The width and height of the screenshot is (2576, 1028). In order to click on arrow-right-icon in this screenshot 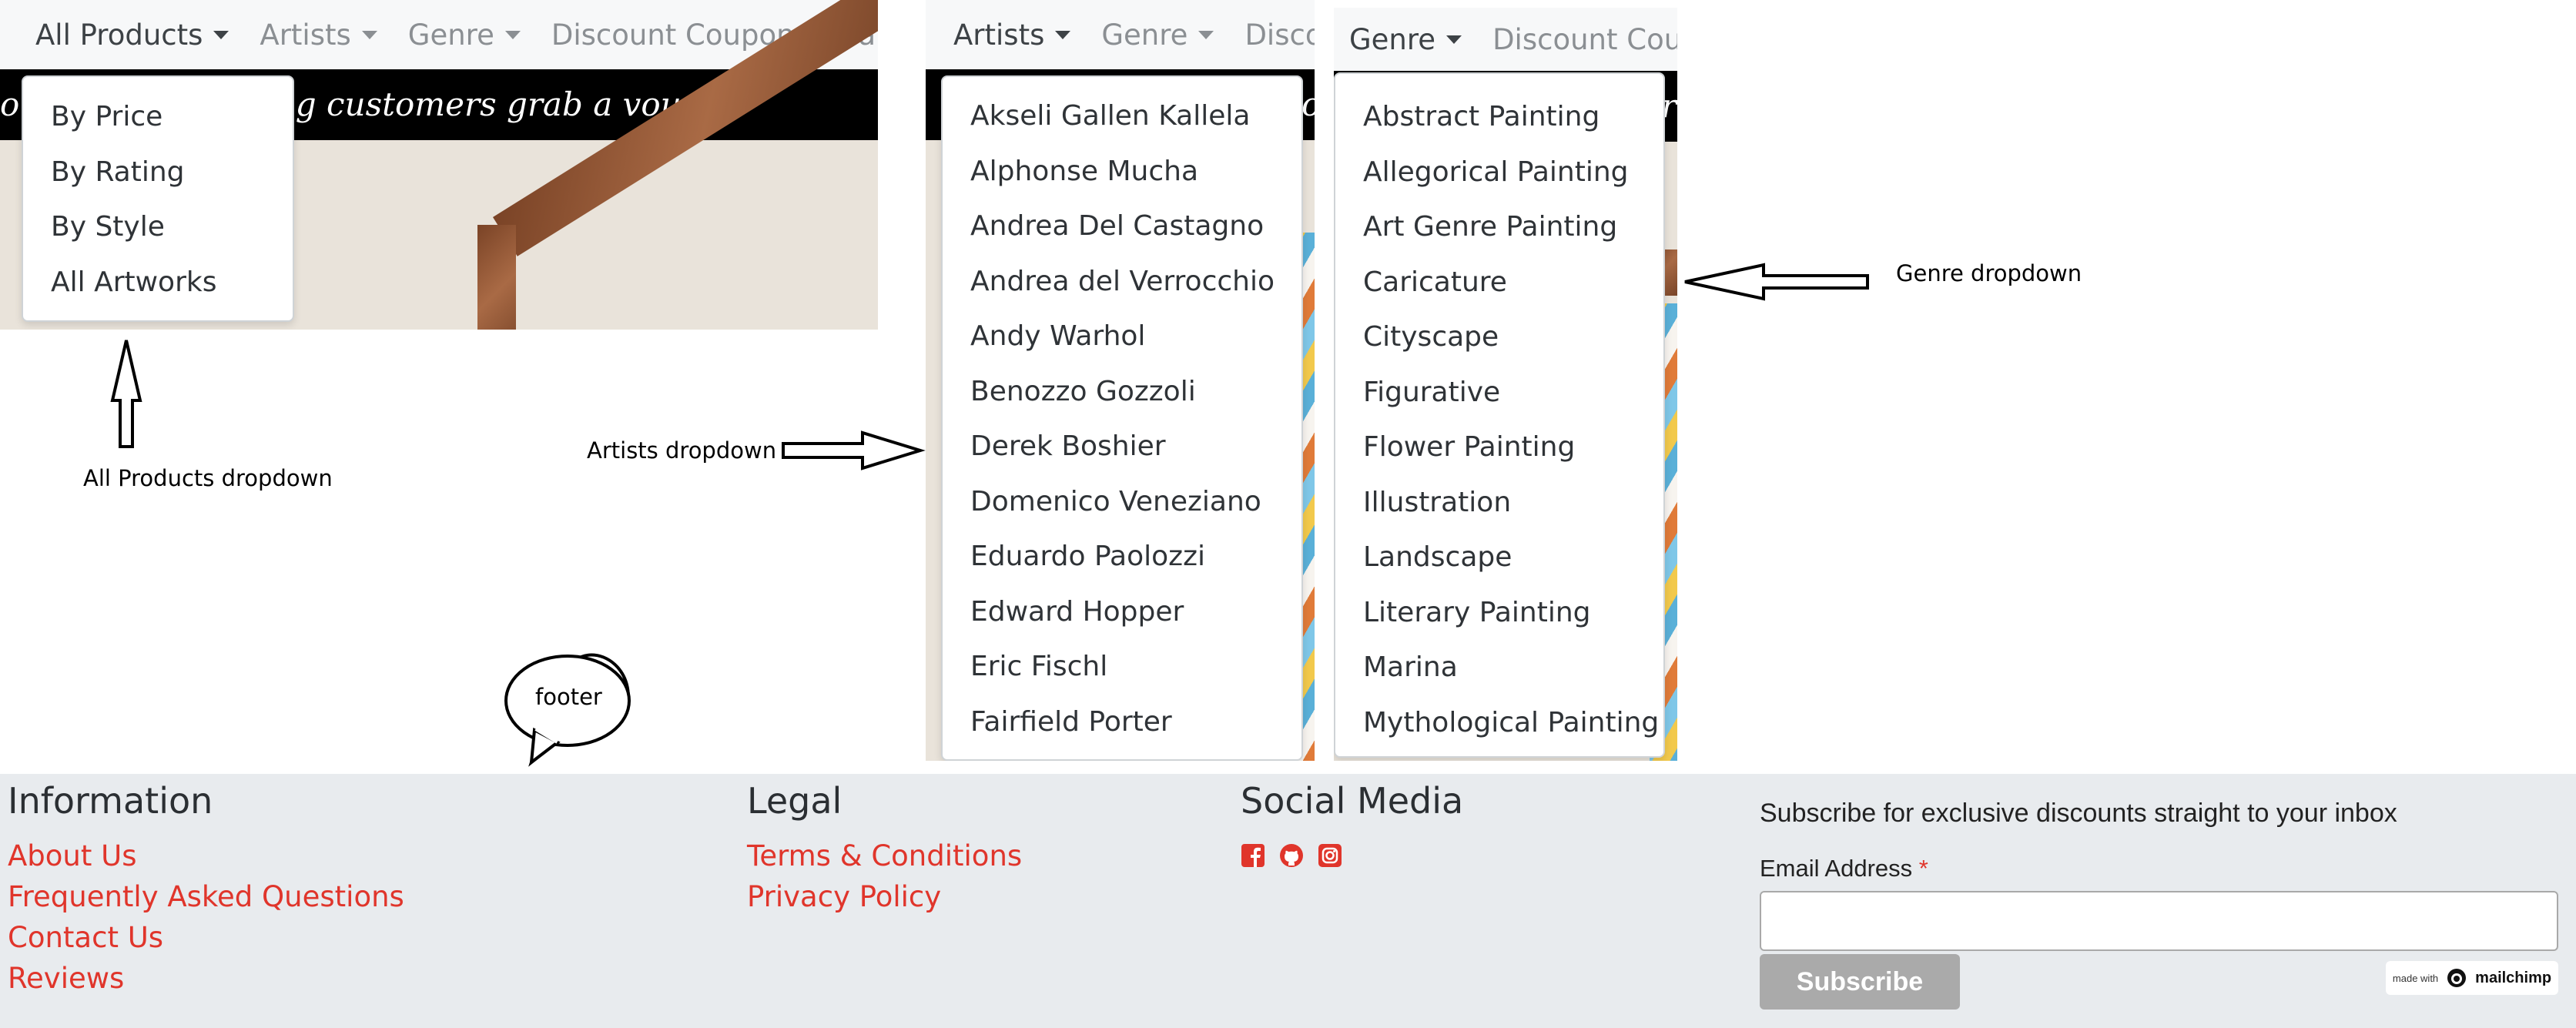, I will do `click(854, 450)`.